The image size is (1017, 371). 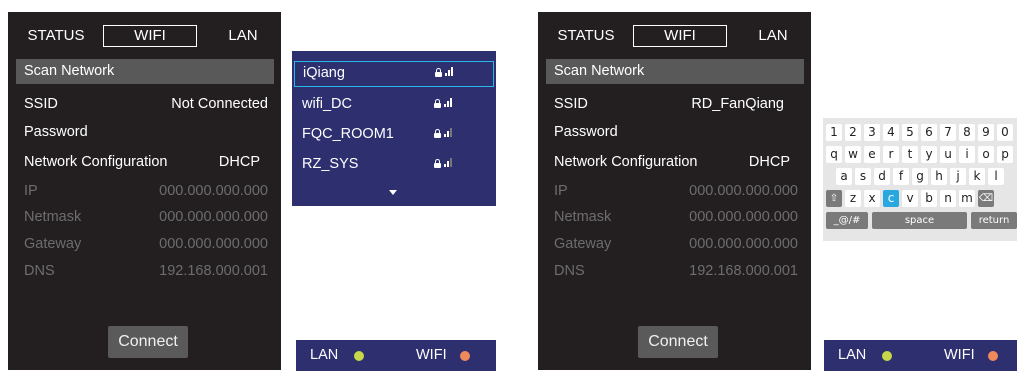 What do you see at coordinates (680, 217) in the screenshot?
I see `netmask-row: Netmask 000.000.000.000` at bounding box center [680, 217].